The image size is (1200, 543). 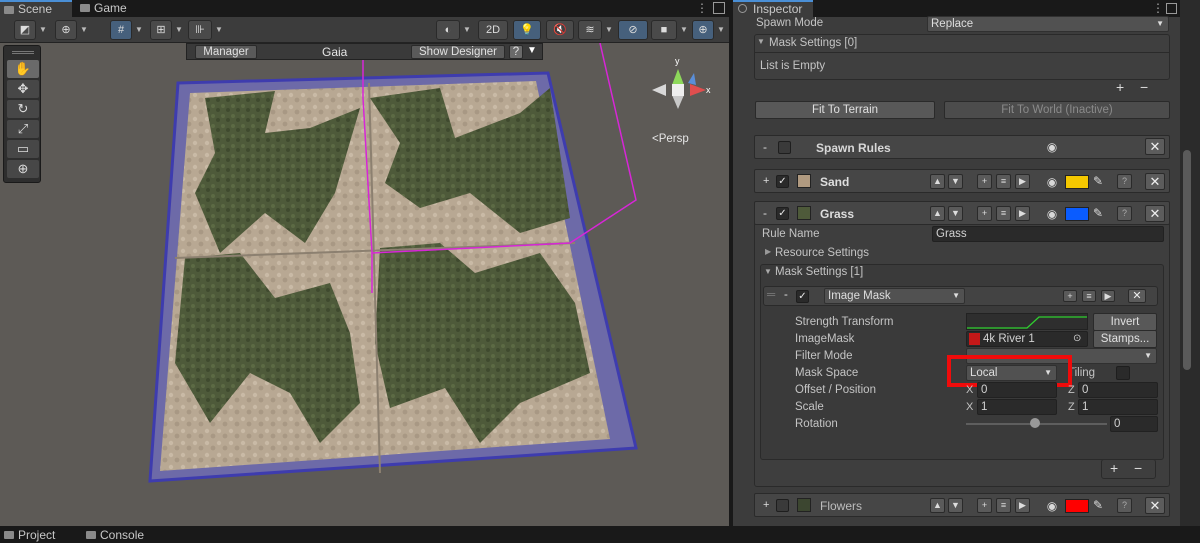 What do you see at coordinates (560, 30) in the screenshot?
I see `audio-mute-icon: 🔇` at bounding box center [560, 30].